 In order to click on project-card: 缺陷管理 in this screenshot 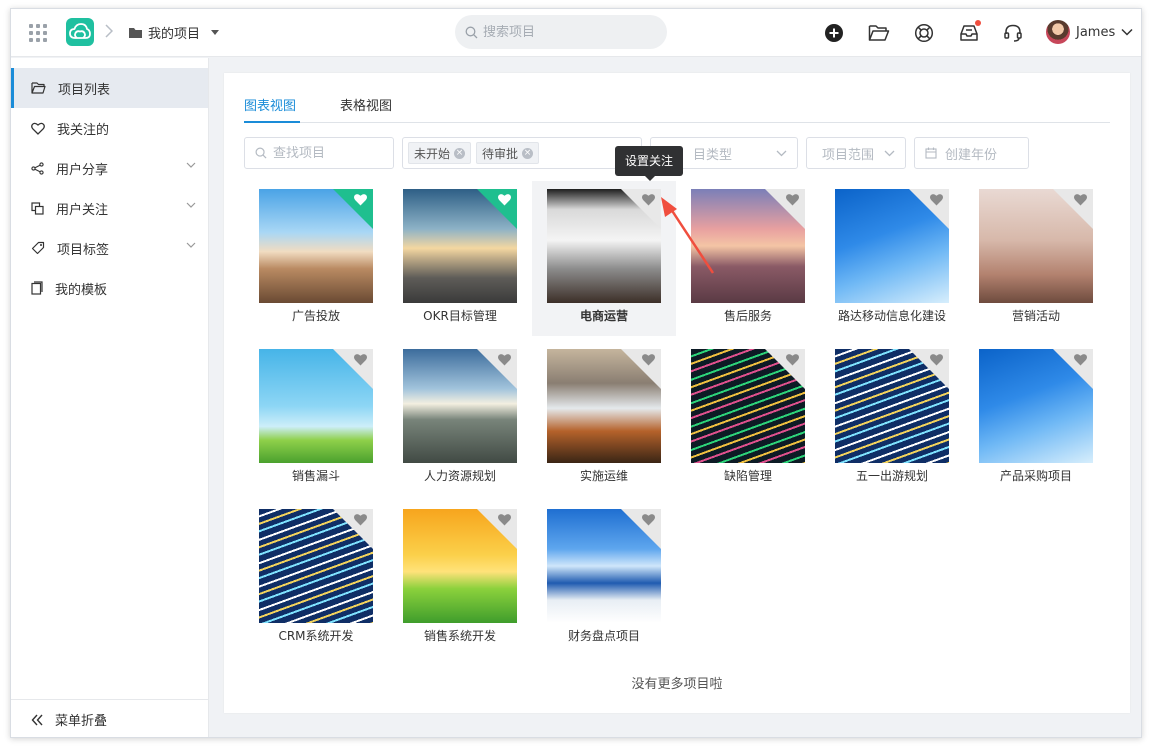, I will do `click(748, 418)`.